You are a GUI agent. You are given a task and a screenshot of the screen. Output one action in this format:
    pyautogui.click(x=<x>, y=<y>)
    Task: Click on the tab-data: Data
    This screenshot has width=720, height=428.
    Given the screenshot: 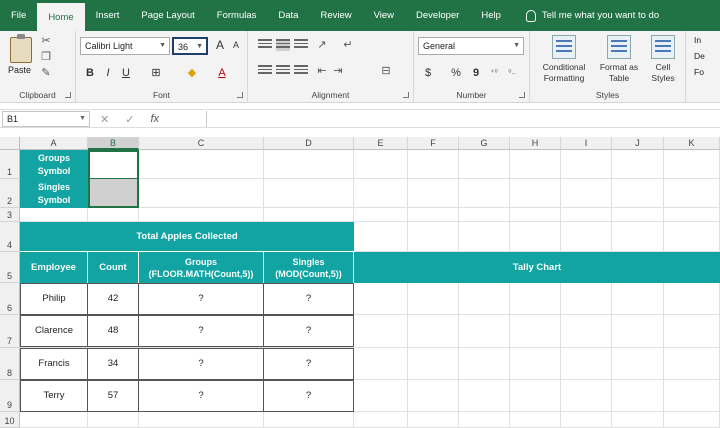 What is the action you would take?
    pyautogui.click(x=288, y=15)
    